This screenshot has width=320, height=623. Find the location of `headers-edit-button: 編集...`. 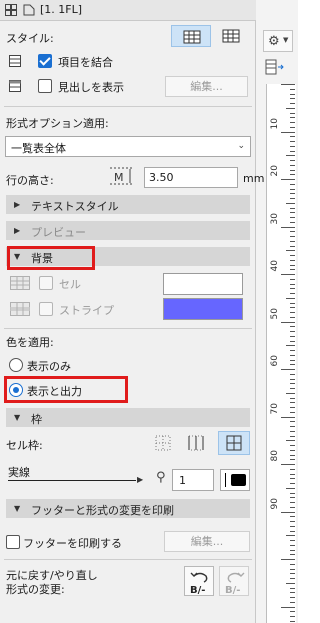

headers-edit-button: 編集... is located at coordinates (206, 86).